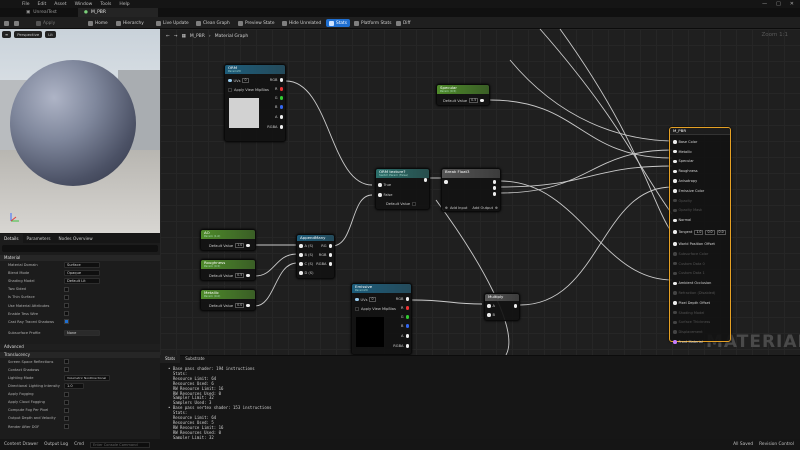 The image size is (800, 450). I want to click on switch-default-checkbox, so click(414, 204).